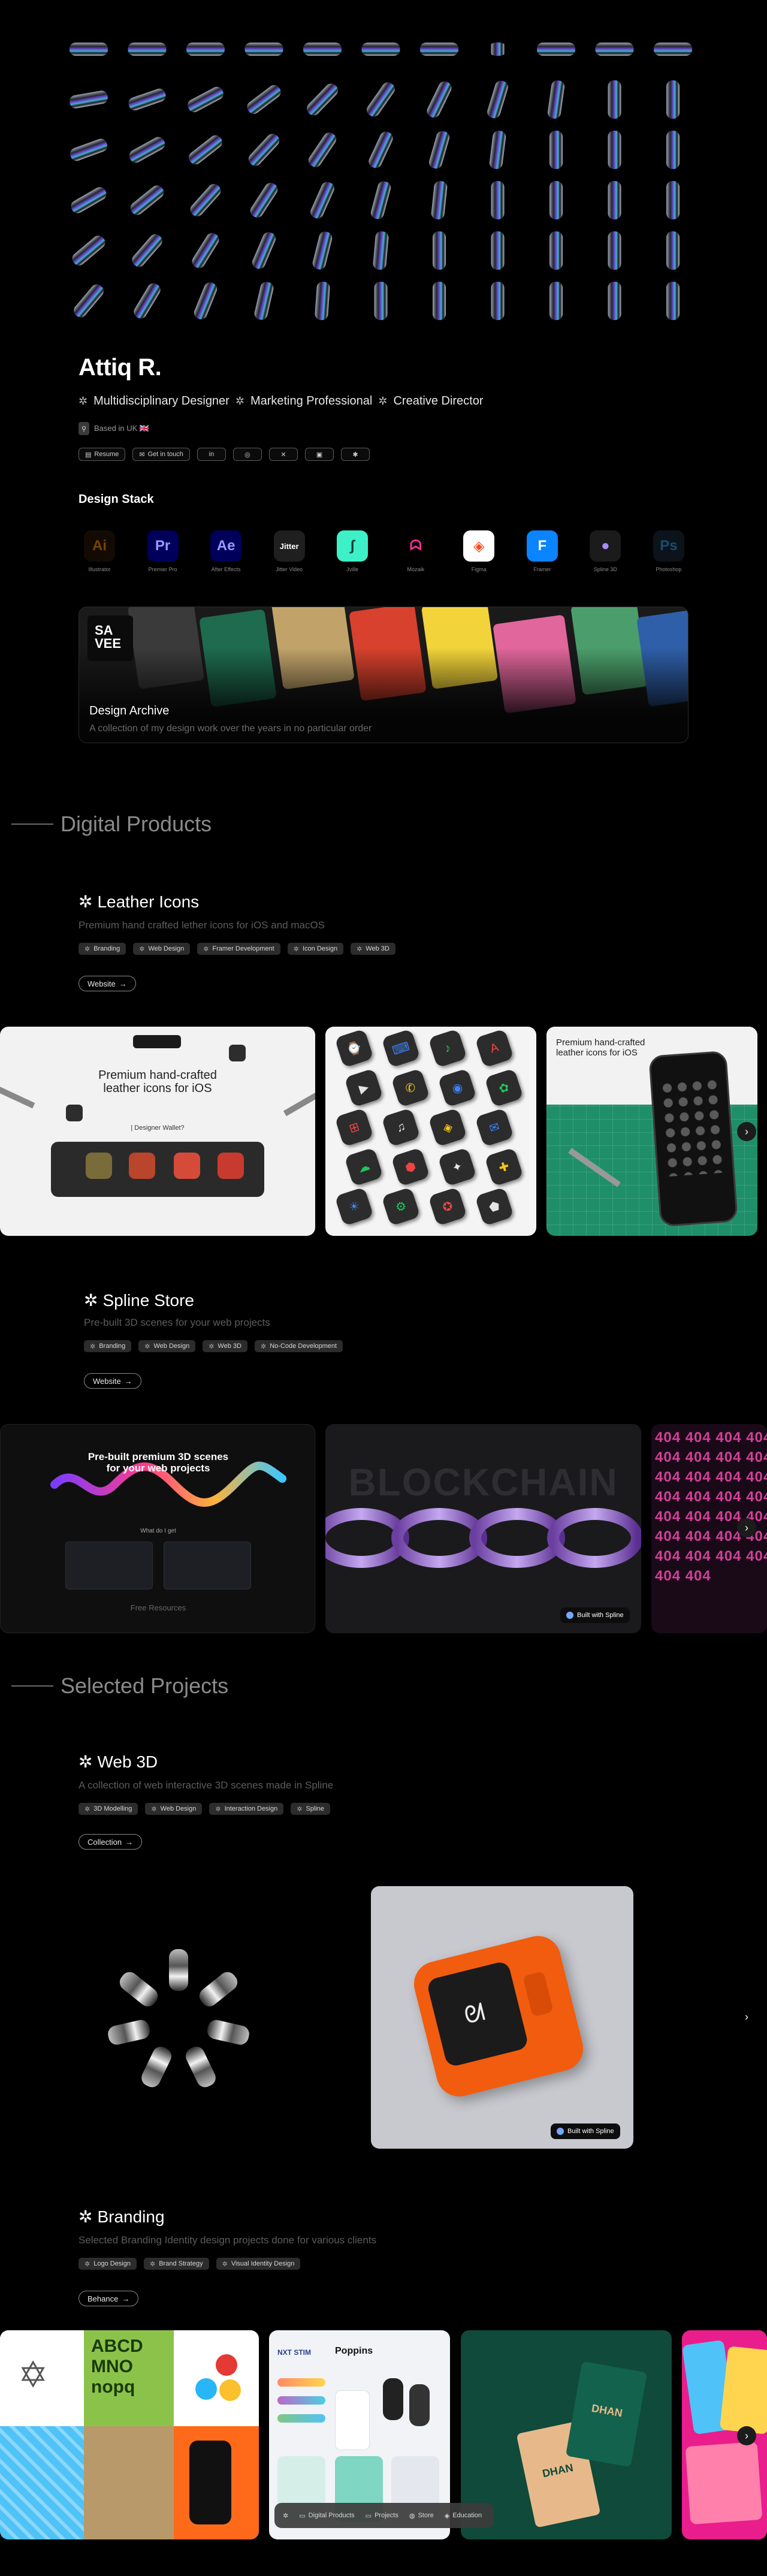 The width and height of the screenshot is (767, 2576). I want to click on x-button: ✕, so click(283, 454).